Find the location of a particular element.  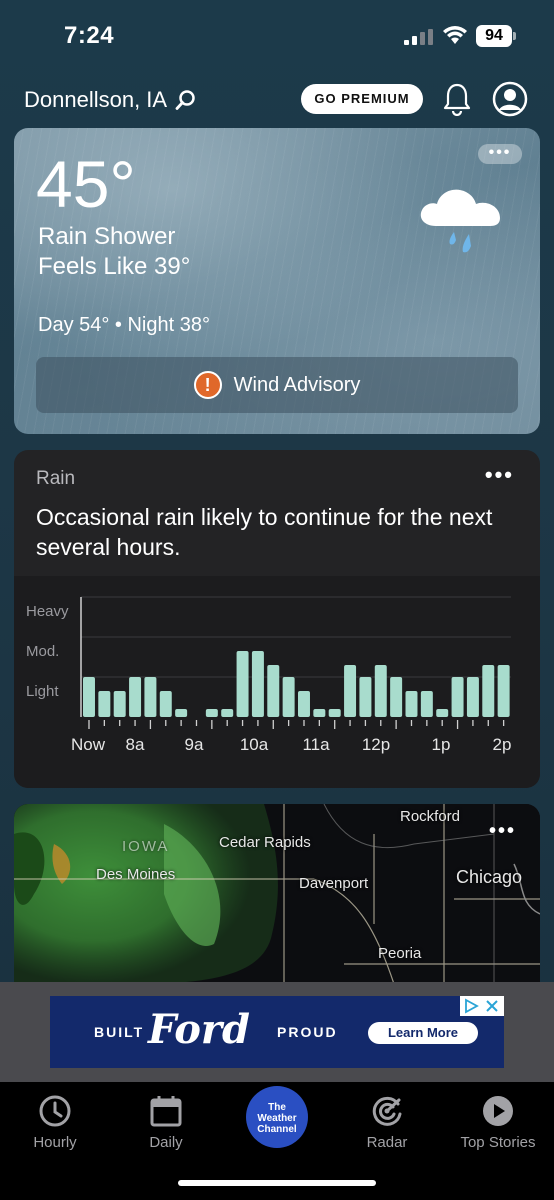

twc-line-2: Weather is located at coordinates (277, 1118).